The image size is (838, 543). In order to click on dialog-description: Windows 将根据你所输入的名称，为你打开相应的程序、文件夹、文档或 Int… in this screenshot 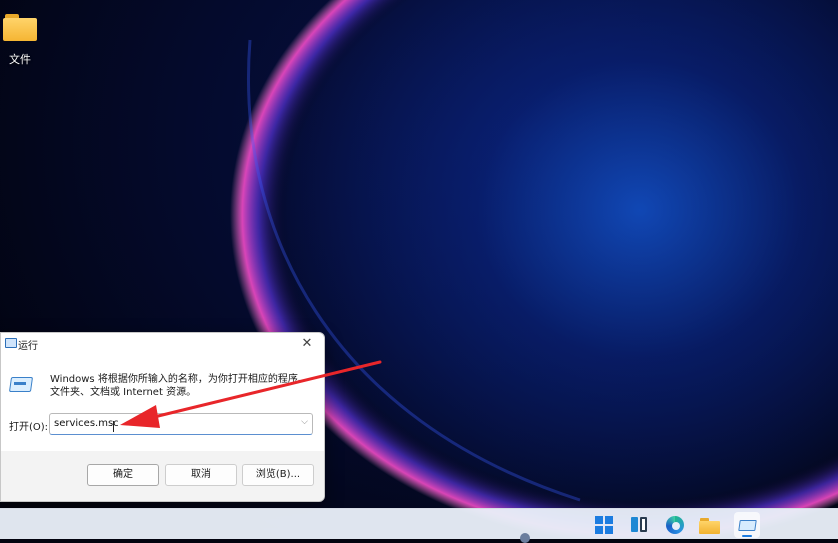, I will do `click(179, 386)`.